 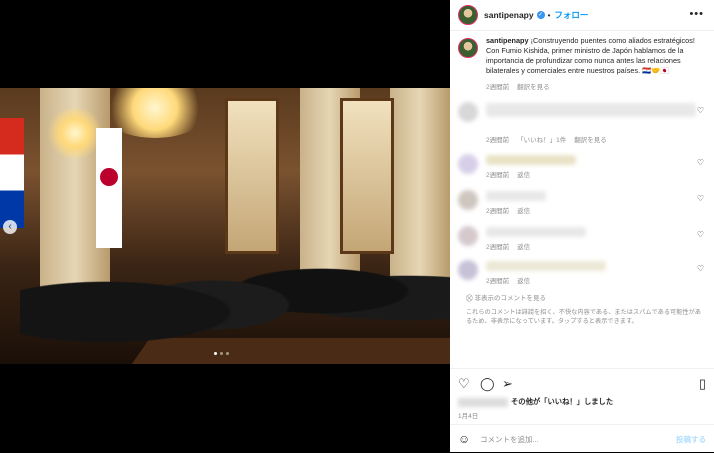 What do you see at coordinates (507, 384) in the screenshot?
I see `share-icon: ➢` at bounding box center [507, 384].